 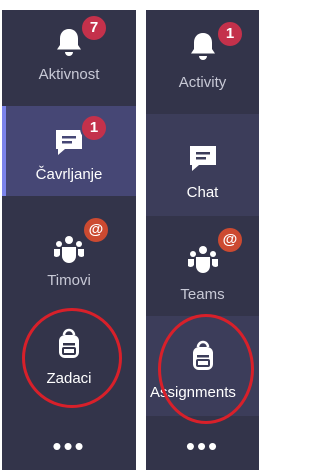 I want to click on nav-assignments: Zadaci, so click(x=69, y=354).